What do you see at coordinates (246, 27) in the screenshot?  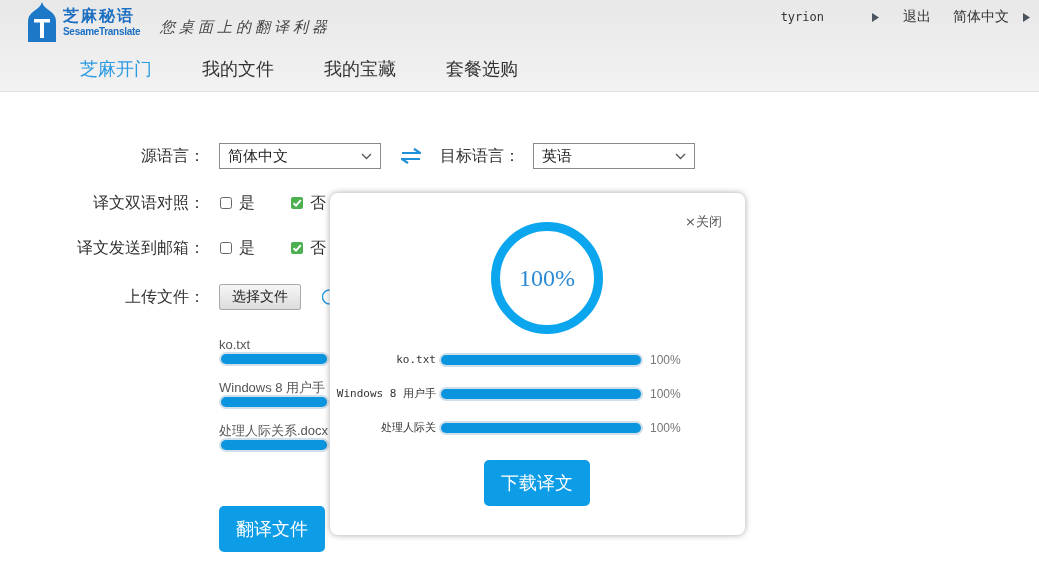 I see `tagline: 您桌面上的翻译利器` at bounding box center [246, 27].